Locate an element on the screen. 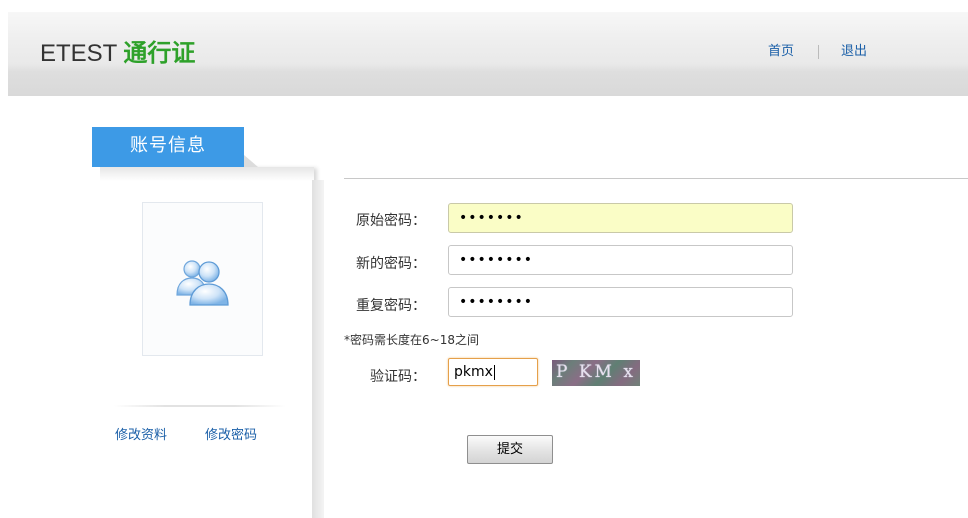  site-logo: ETEST 通行证 is located at coordinates (117, 50).